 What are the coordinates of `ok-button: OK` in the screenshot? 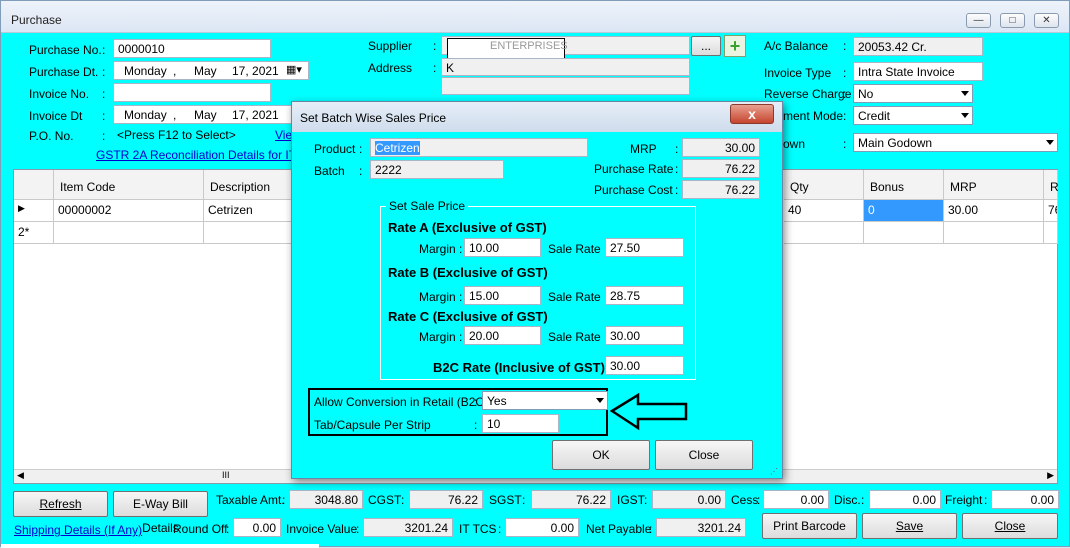 It's located at (601, 455).